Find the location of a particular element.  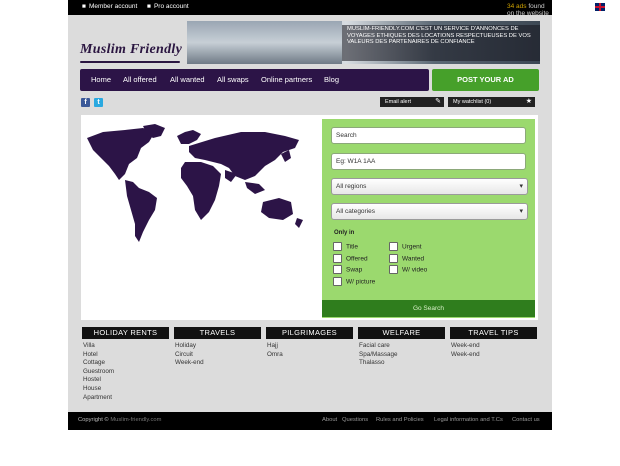

checkbox-label: W/ picture is located at coordinates (361, 282).